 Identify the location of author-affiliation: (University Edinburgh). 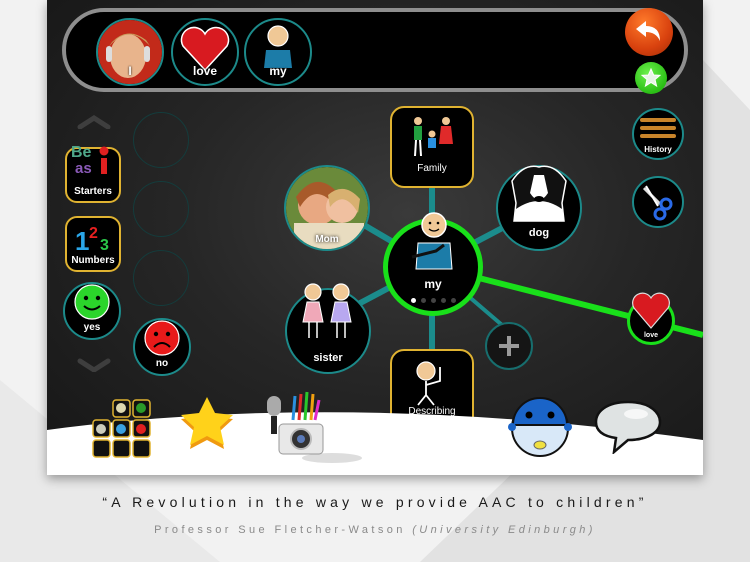
(504, 530).